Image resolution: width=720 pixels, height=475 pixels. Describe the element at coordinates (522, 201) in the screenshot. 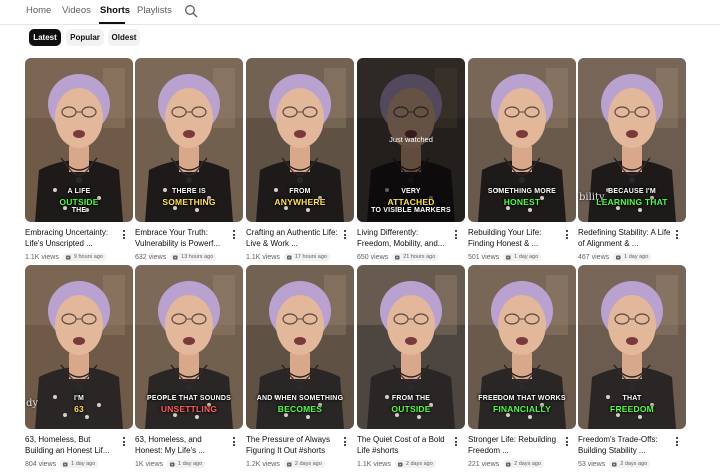

I see `caption-highlight: HONEST` at that location.